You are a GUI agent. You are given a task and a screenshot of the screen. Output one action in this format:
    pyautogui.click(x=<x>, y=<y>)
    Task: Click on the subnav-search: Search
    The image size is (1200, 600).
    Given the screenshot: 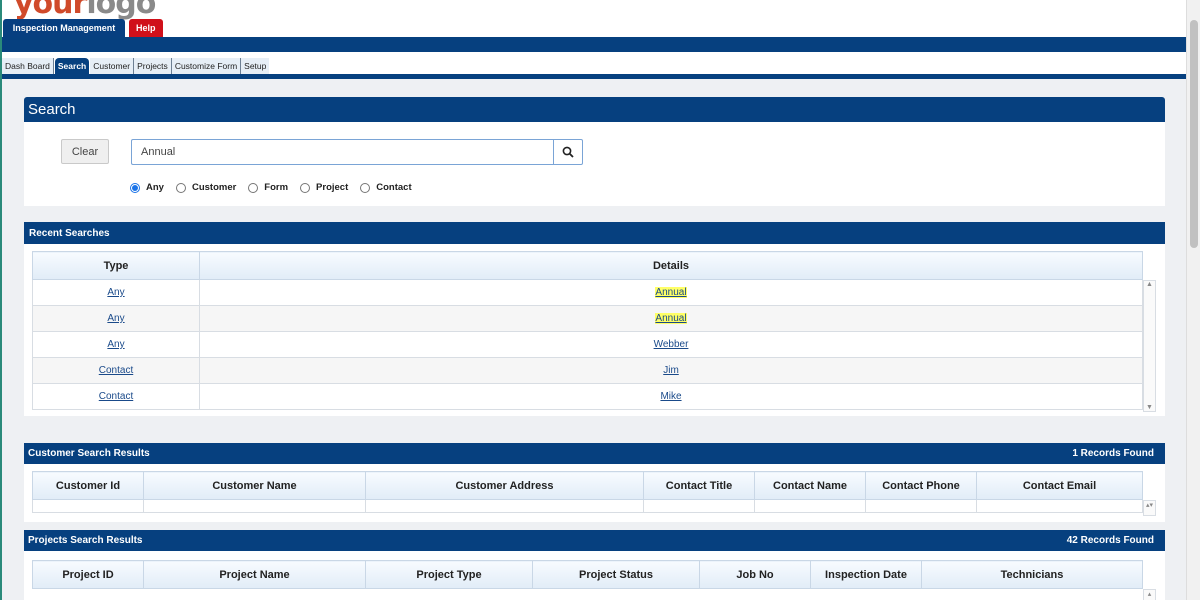 What is the action you would take?
    pyautogui.click(x=72, y=66)
    